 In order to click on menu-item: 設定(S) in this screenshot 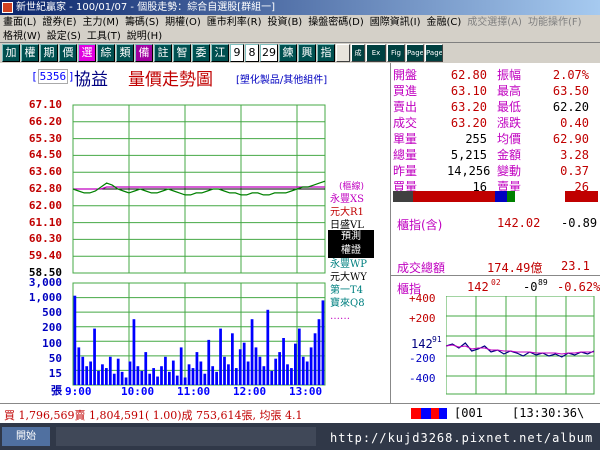, I will do `click(64, 36)`.